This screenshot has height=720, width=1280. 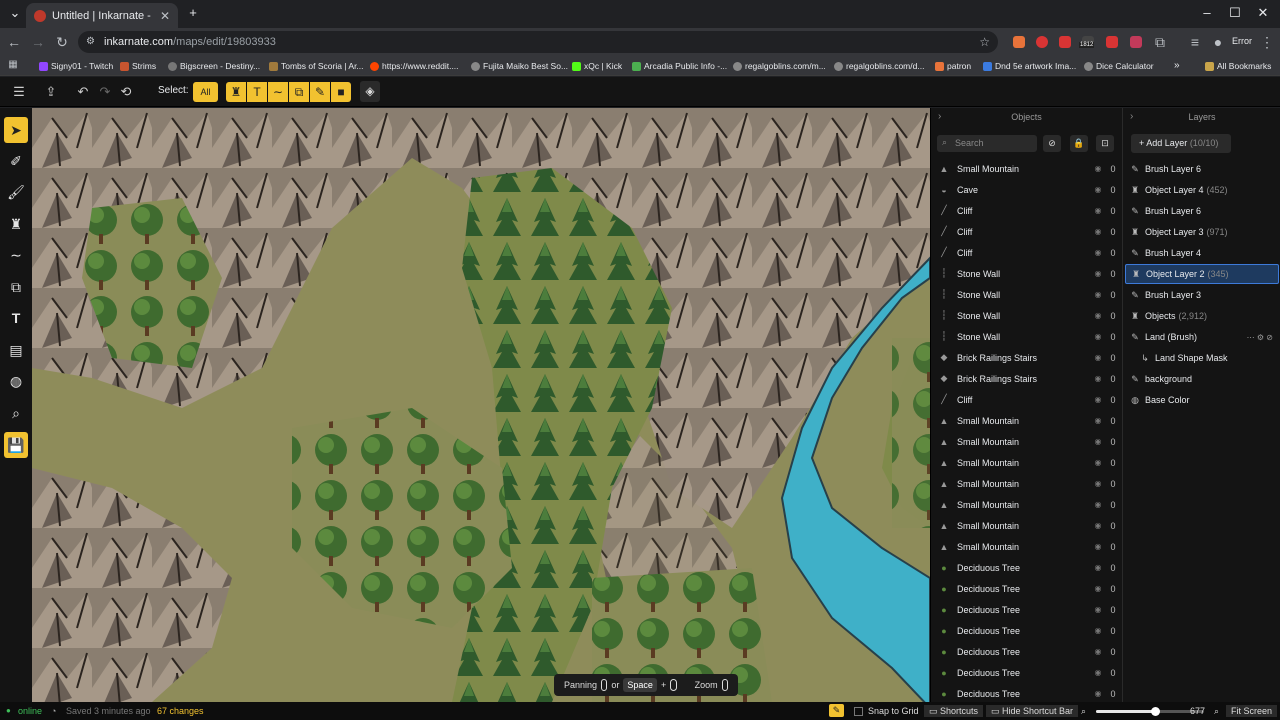 What do you see at coordinates (299, 92) in the screenshot?
I see `select-shape-icon: ⧉` at bounding box center [299, 92].